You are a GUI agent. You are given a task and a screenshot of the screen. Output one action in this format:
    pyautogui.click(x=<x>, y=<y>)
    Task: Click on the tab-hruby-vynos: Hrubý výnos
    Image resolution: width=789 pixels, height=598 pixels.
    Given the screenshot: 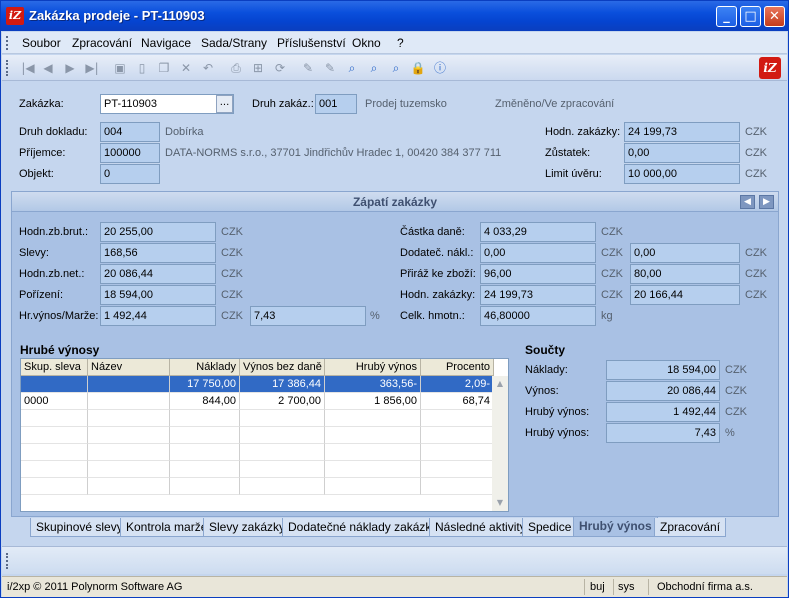 What is the action you would take?
    pyautogui.click(x=615, y=527)
    